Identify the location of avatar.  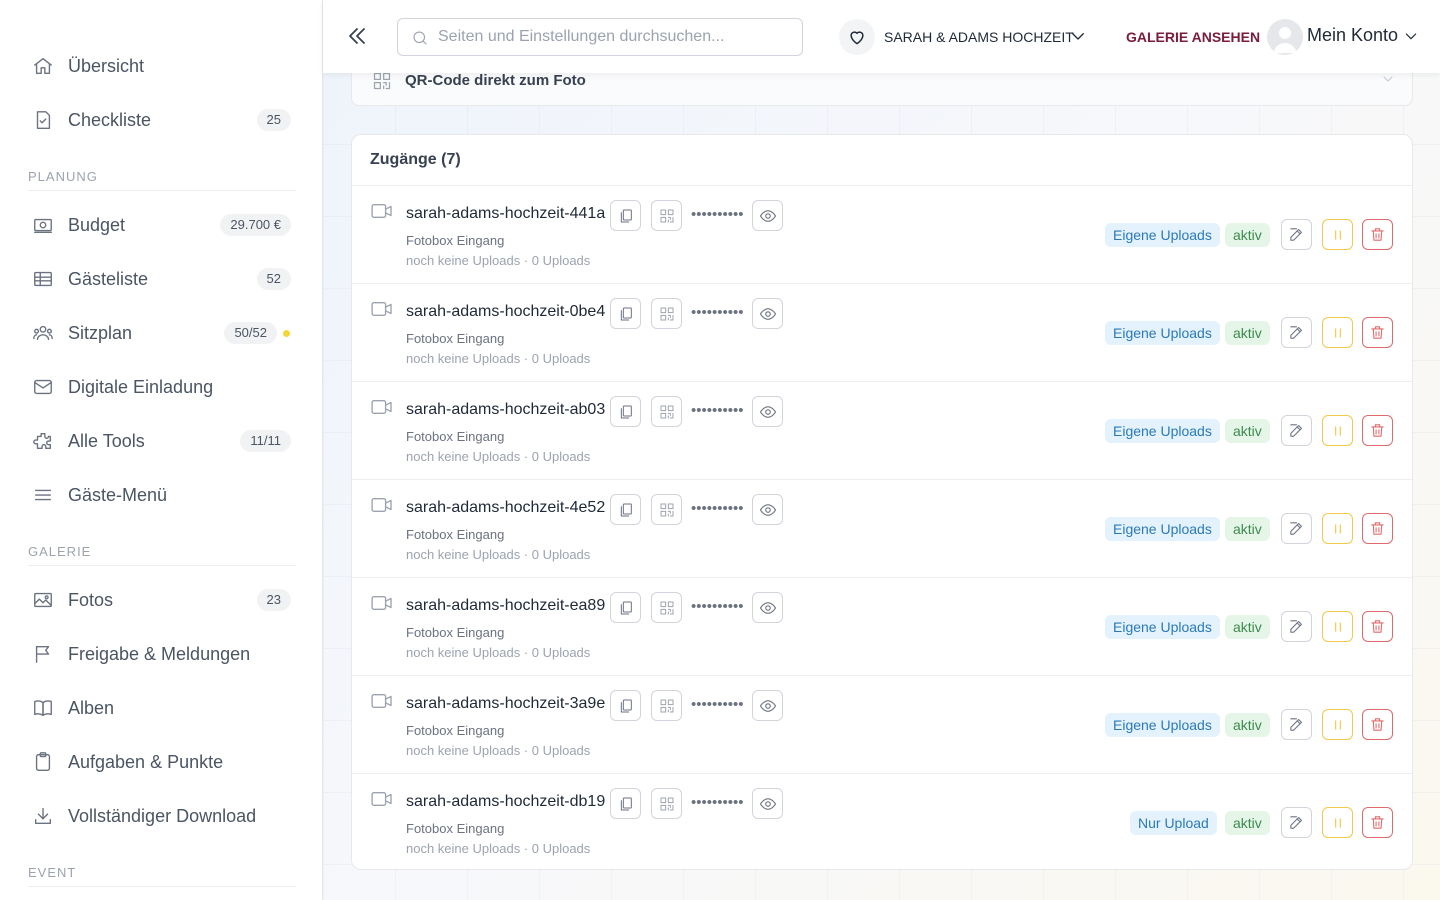
(1285, 37).